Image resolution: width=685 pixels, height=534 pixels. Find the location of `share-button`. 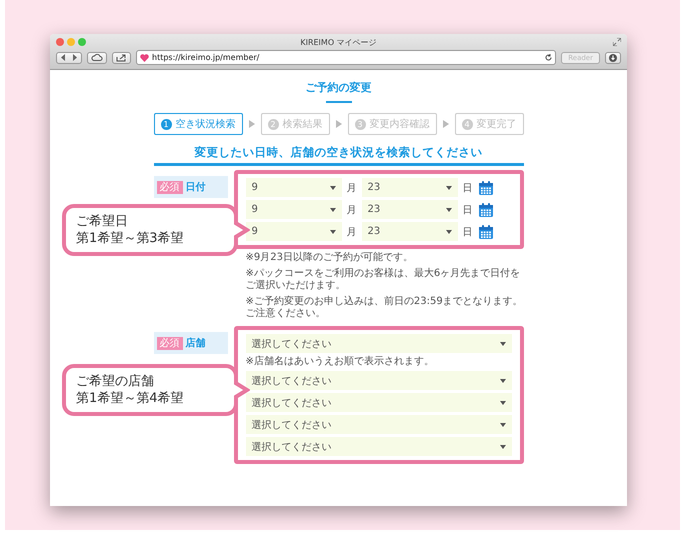

share-button is located at coordinates (121, 58).